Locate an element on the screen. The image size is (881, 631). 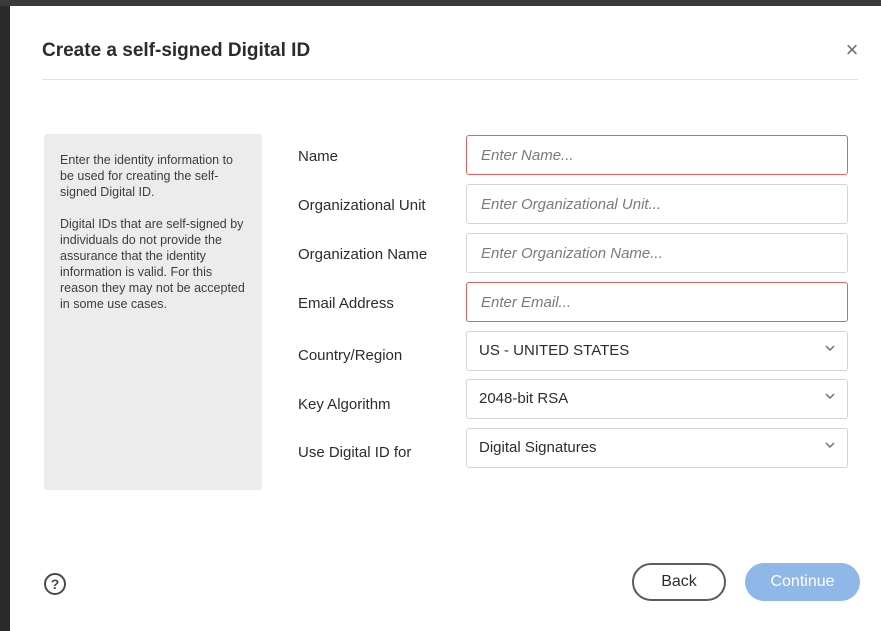
key-algorithm-value: 2048-bit RSA is located at coordinates (524, 398).